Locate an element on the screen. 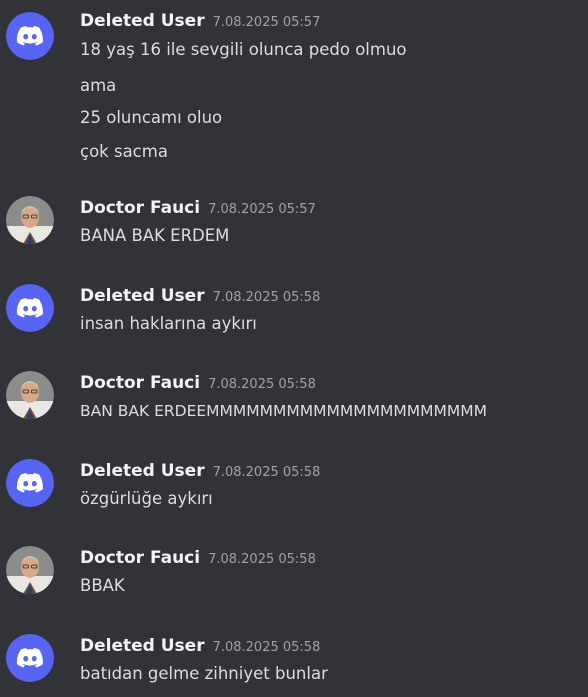 This screenshot has width=588, height=697. message-text: 18 yaş 16 ile sevgili olunca pedo olmuo is located at coordinates (243, 49).